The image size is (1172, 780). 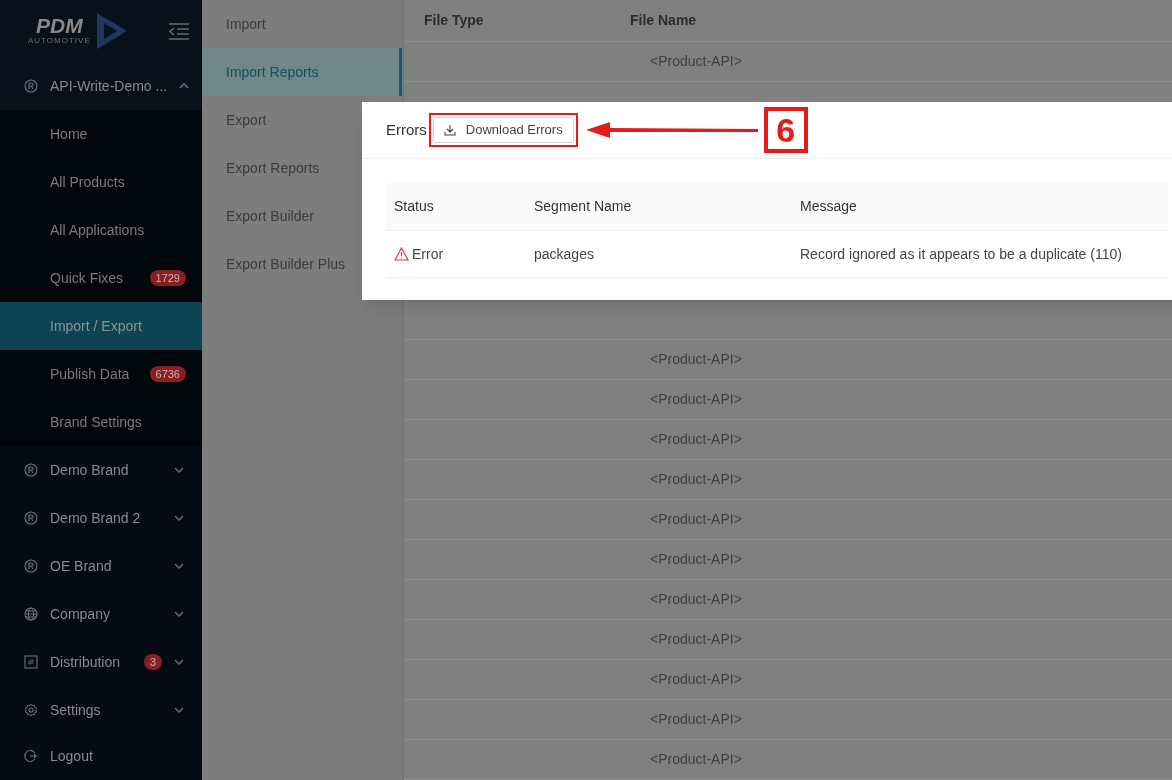 What do you see at coordinates (961, 254) in the screenshot?
I see `table-cell-text: Record ignored as it appears to be a duplicate (110)` at bounding box center [961, 254].